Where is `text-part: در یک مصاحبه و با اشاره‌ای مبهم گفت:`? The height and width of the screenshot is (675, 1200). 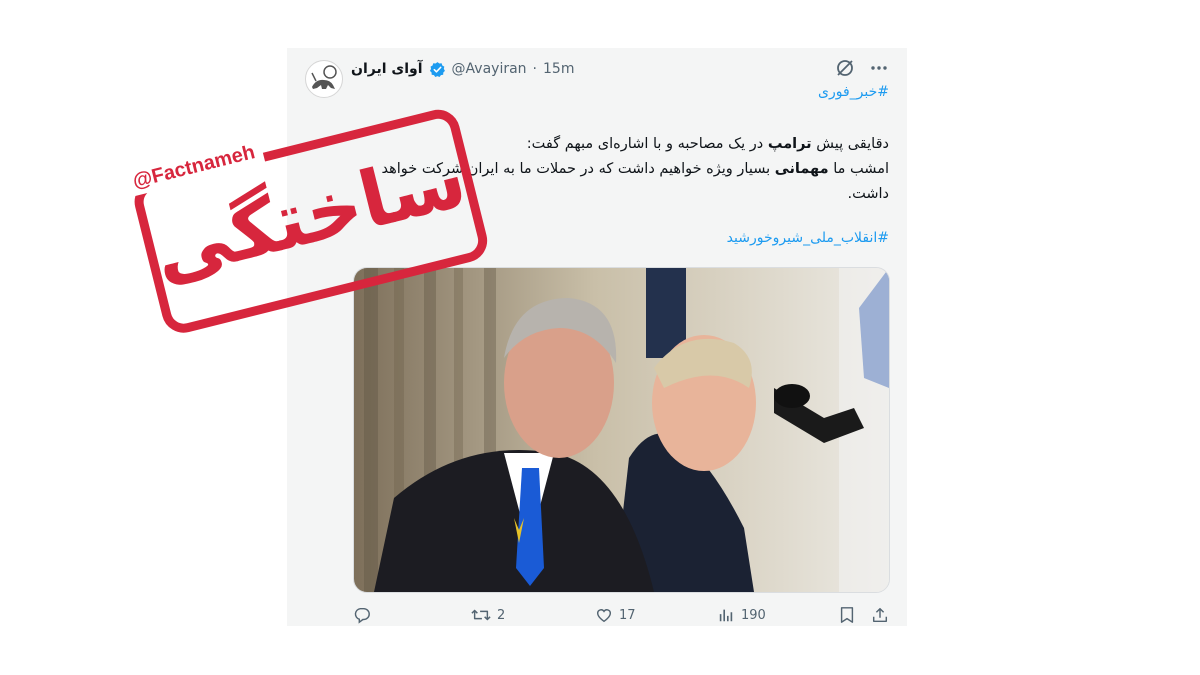
text-part: در یک مصاحبه و با اشاره‌ای مبهم گفت: is located at coordinates (647, 144).